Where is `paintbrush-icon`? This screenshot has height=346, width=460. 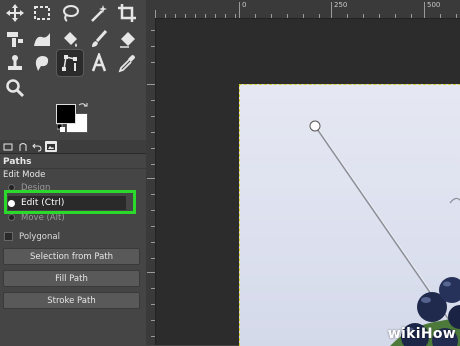
paintbrush-icon is located at coordinates (99, 39).